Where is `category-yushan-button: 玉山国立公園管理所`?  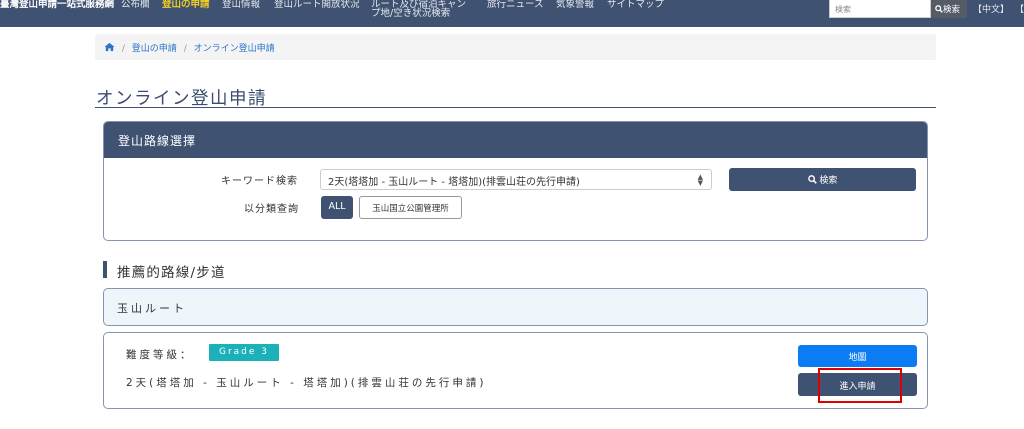
category-yushan-button: 玉山国立公園管理所 is located at coordinates (410, 207).